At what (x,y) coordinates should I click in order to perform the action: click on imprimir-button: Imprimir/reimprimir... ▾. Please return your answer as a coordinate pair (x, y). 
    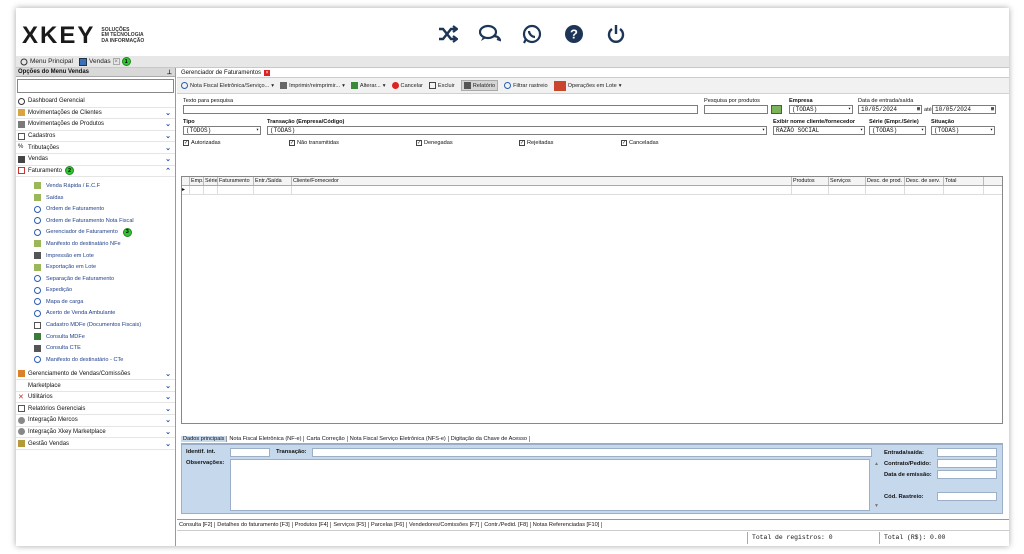
    Looking at the image, I should click on (312, 85).